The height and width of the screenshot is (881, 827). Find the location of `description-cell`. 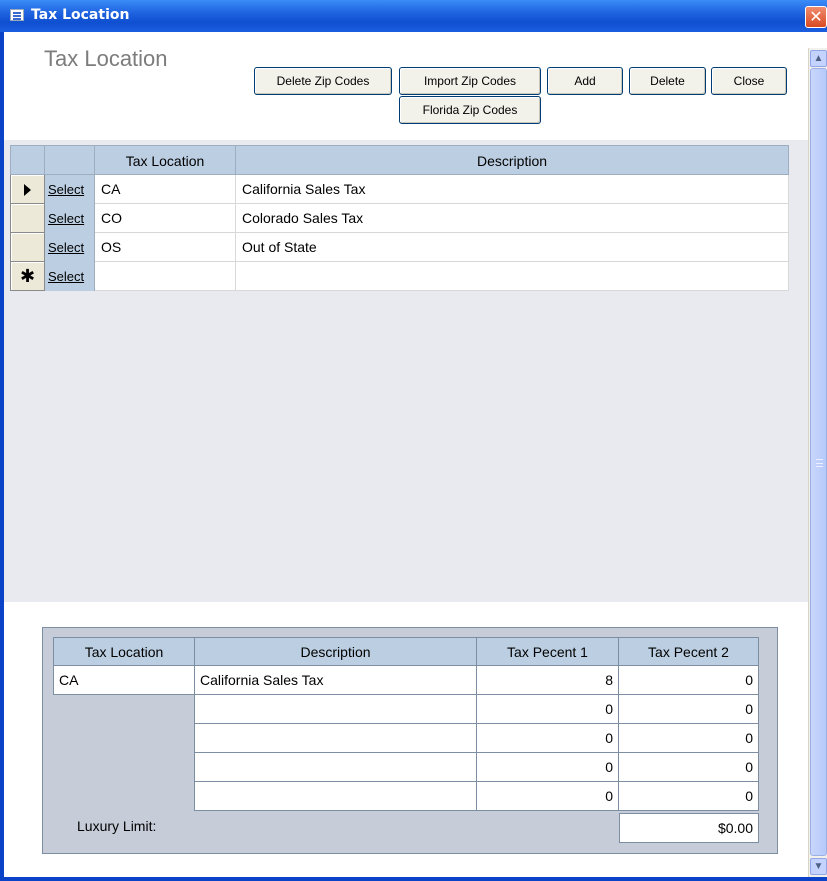

description-cell is located at coordinates (512, 276).